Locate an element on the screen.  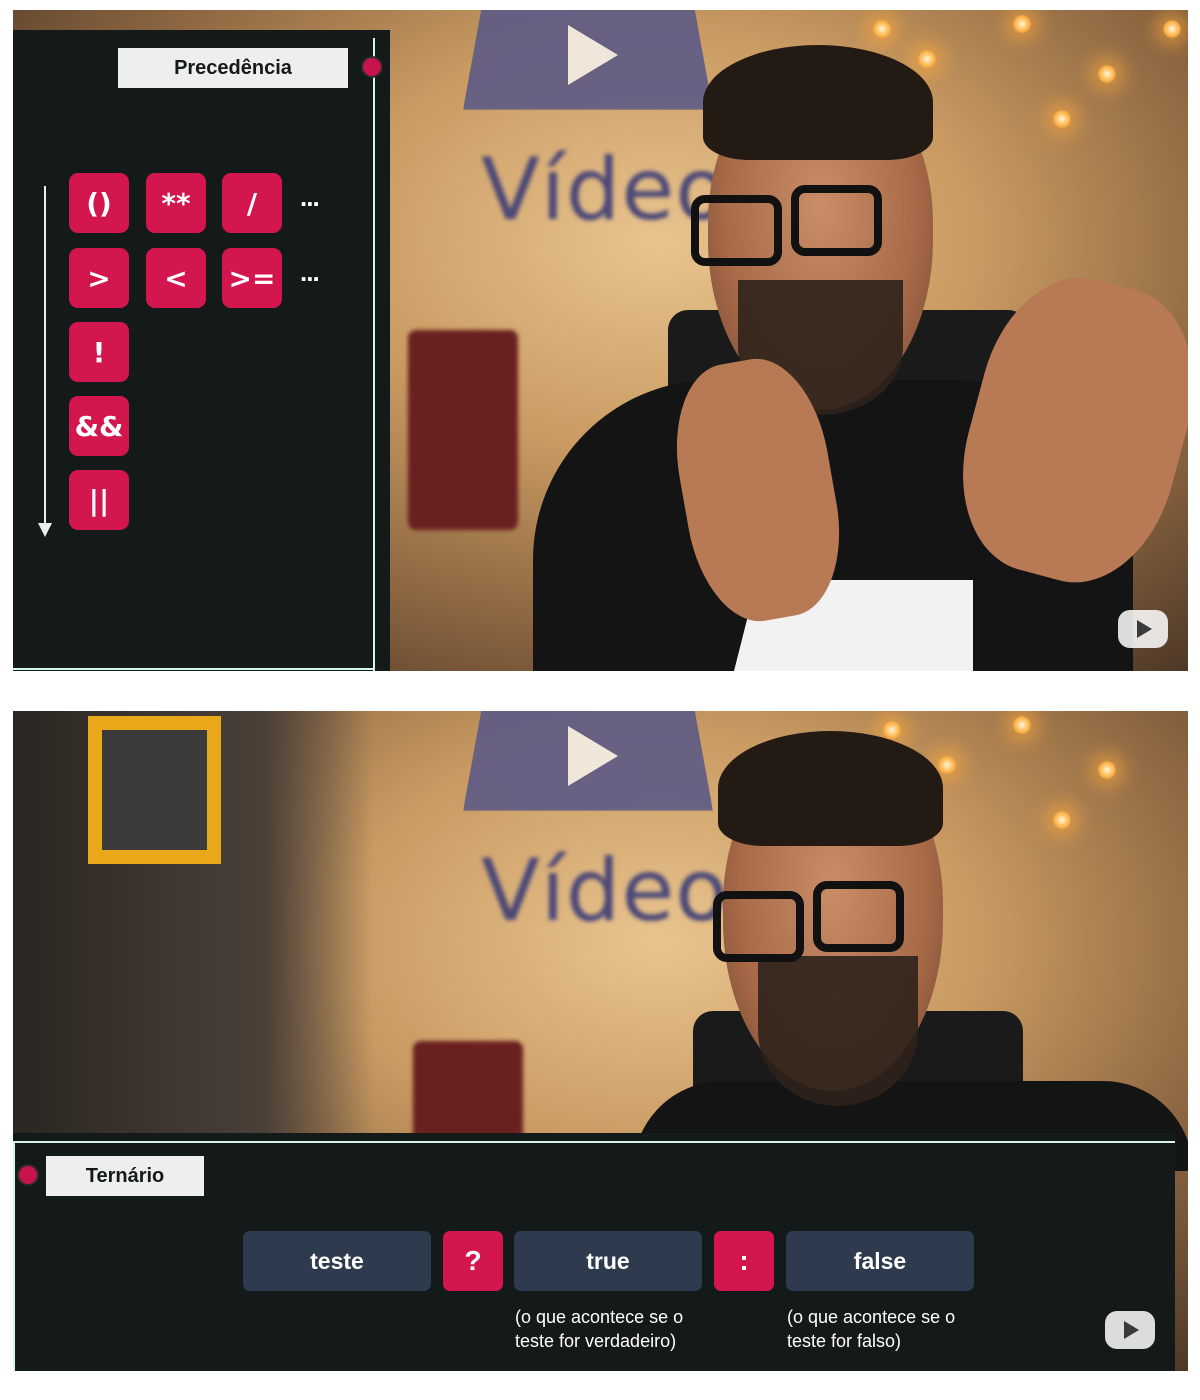
gold-plaque-frame is located at coordinates (154, 790).